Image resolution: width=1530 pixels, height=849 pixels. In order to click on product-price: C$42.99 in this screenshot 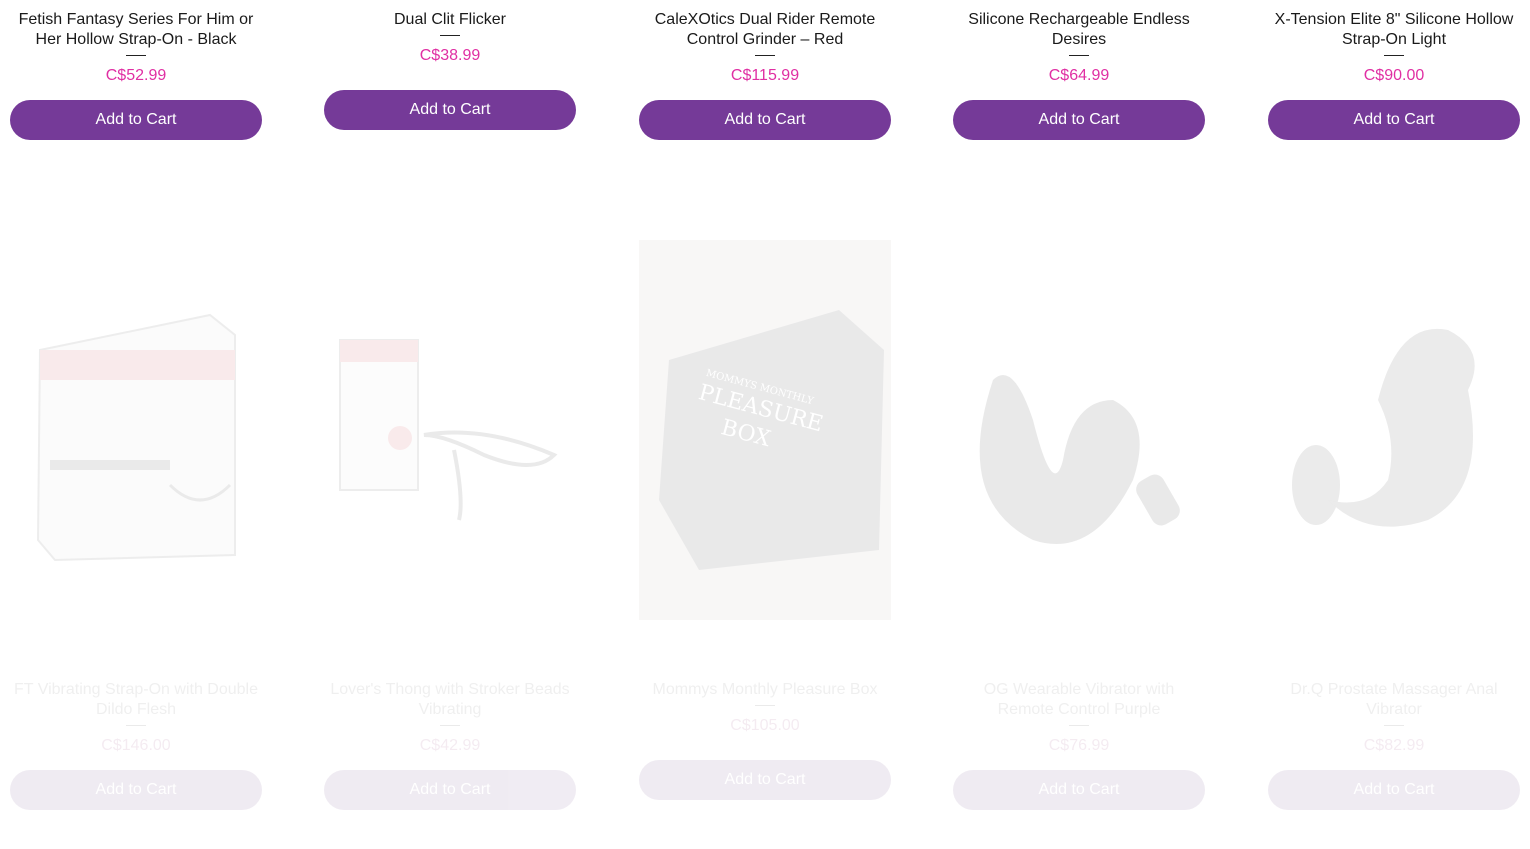, I will do `click(450, 745)`.